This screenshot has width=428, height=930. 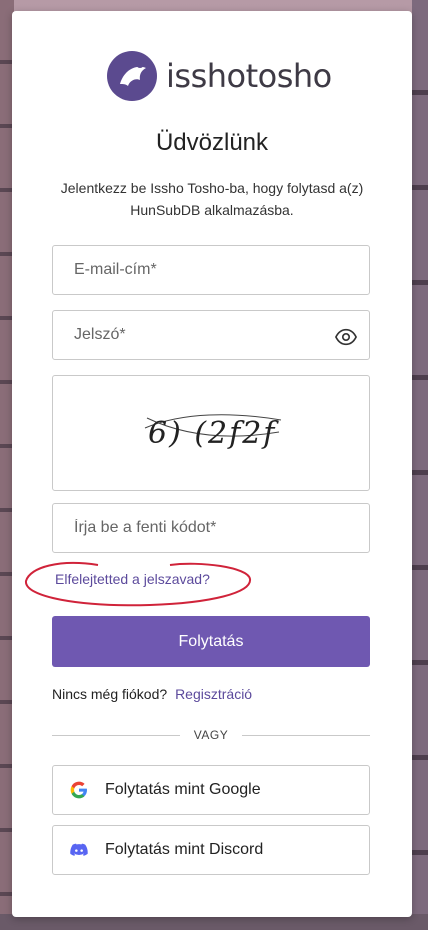 I want to click on google-icon, so click(x=78, y=790).